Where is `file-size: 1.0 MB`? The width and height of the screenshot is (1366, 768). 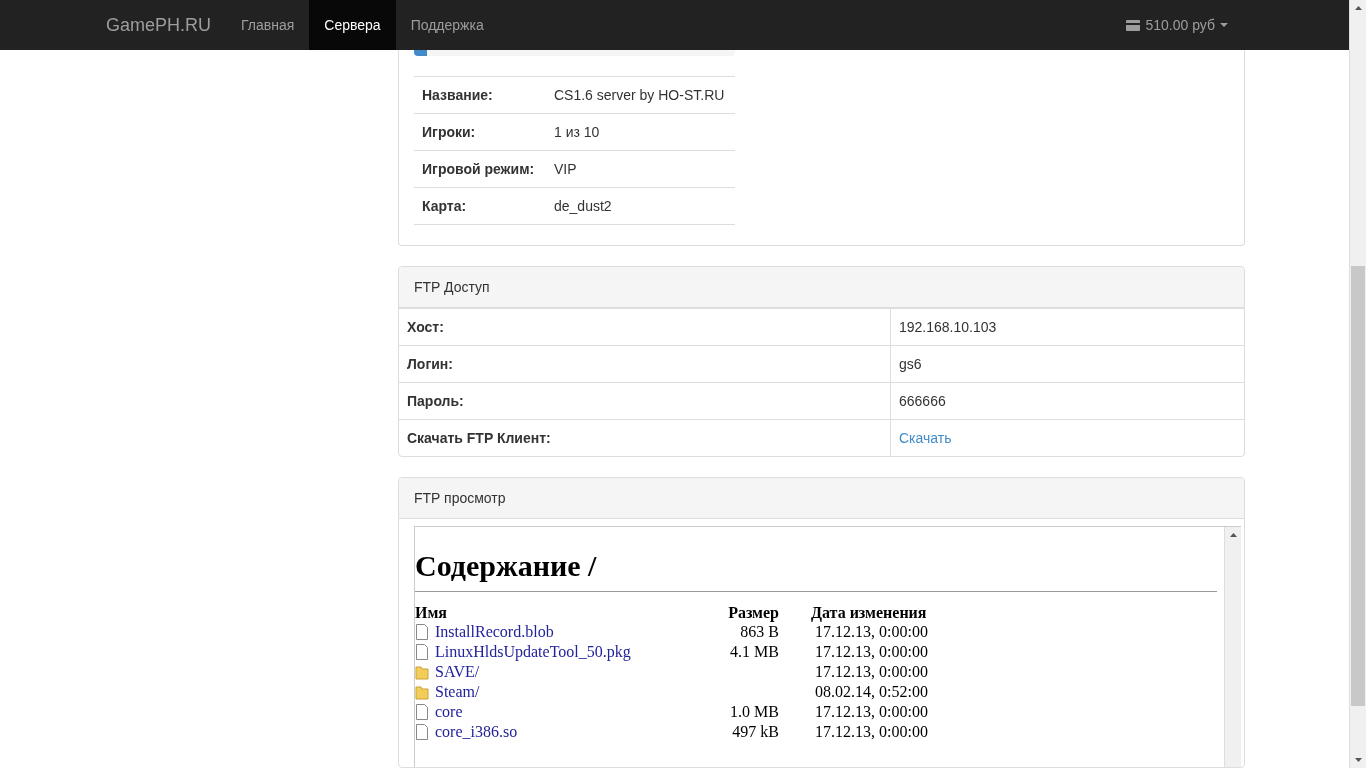 file-size: 1.0 MB is located at coordinates (754, 711).